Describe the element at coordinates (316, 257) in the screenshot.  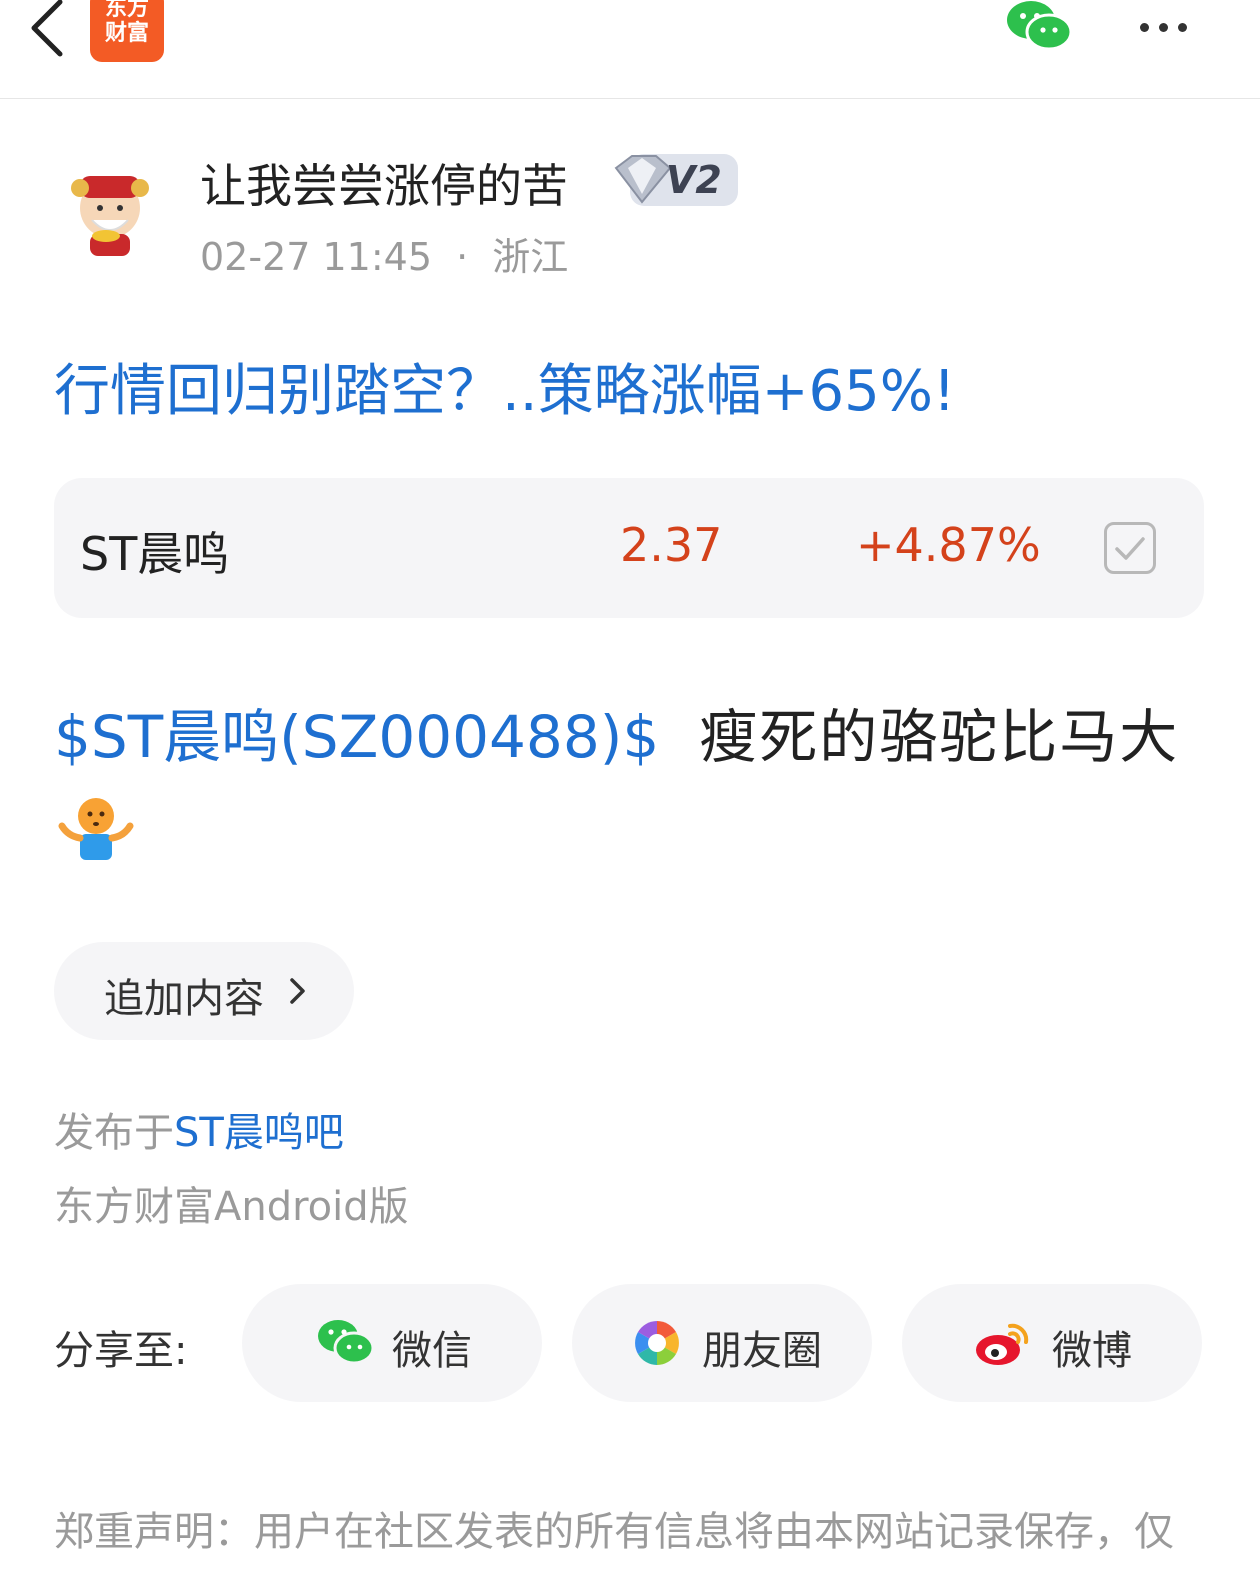
I see `post-datetime: 02-27 11:45` at that location.